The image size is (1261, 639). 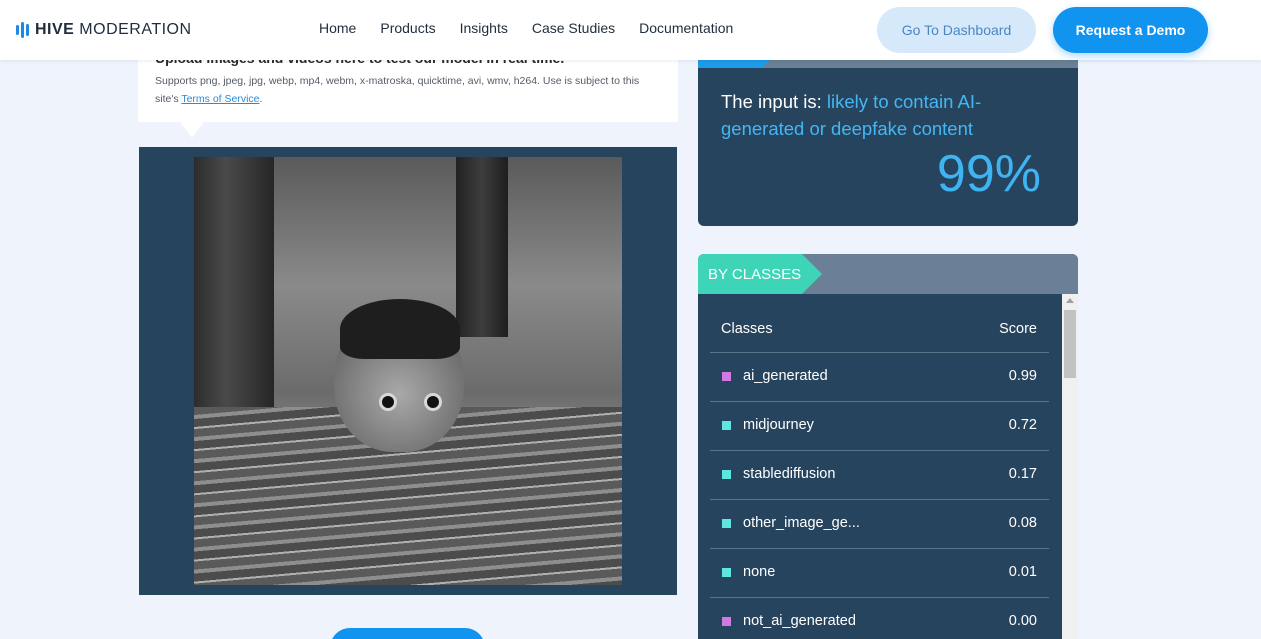 I want to click on photo-child-hair, so click(x=400, y=329).